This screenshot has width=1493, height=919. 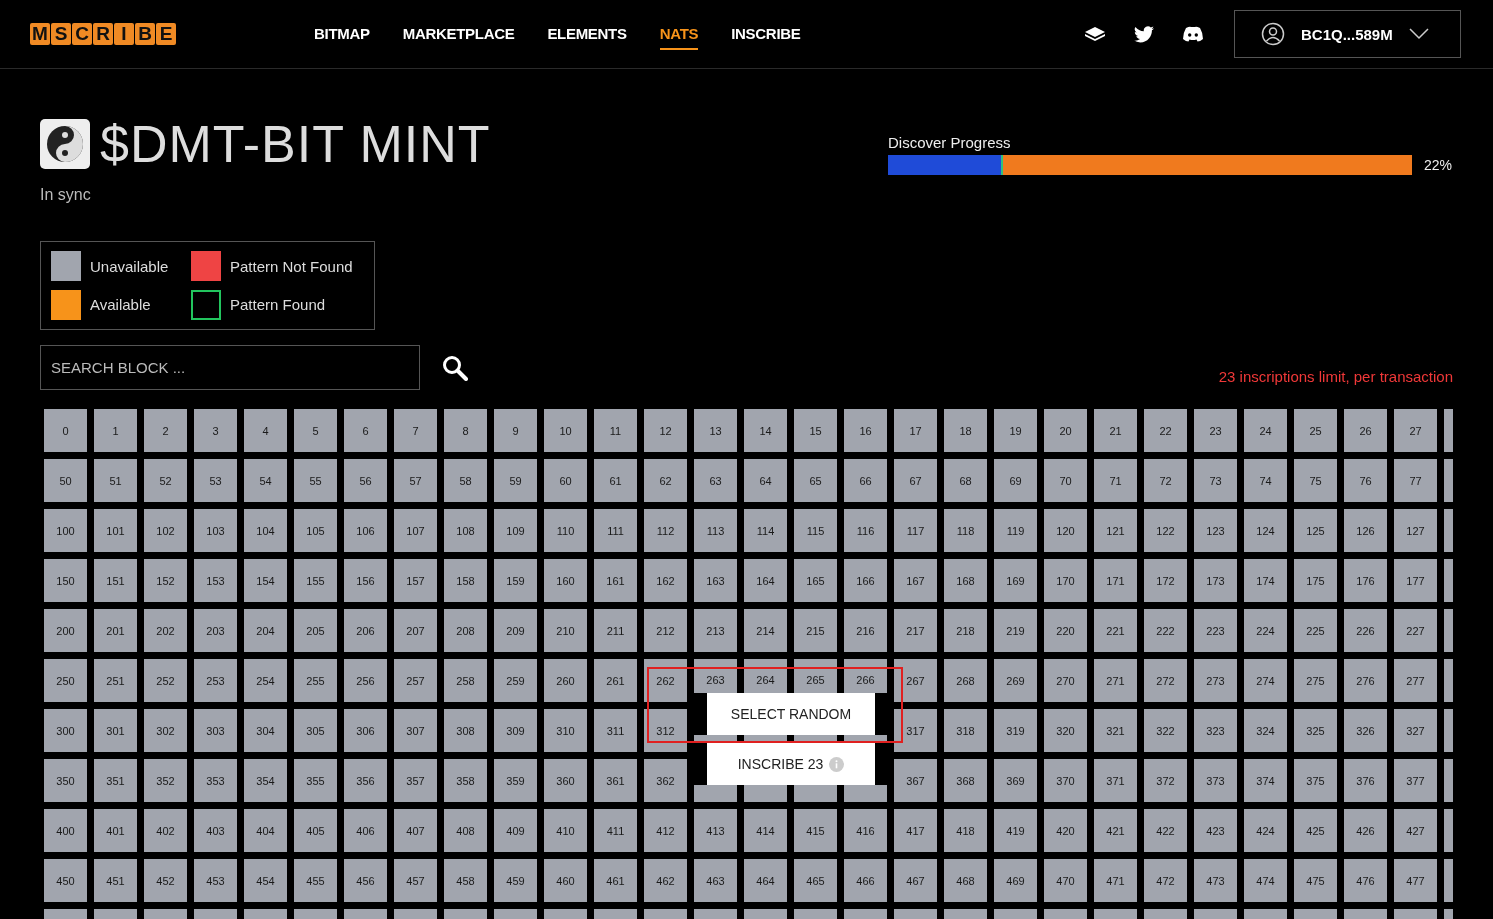 What do you see at coordinates (715, 880) in the screenshot?
I see `block-cell: 463` at bounding box center [715, 880].